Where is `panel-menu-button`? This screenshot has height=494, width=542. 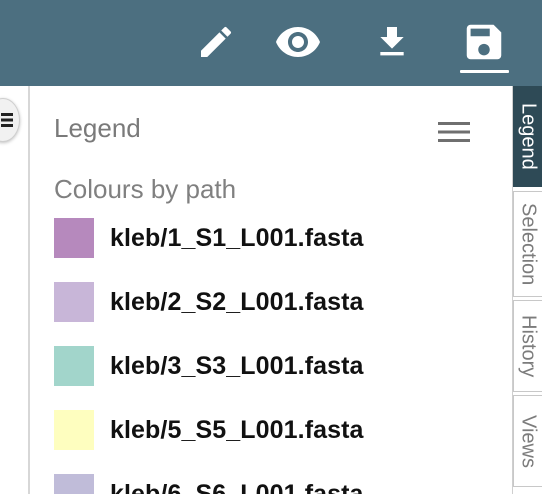 panel-menu-button is located at coordinates (454, 132).